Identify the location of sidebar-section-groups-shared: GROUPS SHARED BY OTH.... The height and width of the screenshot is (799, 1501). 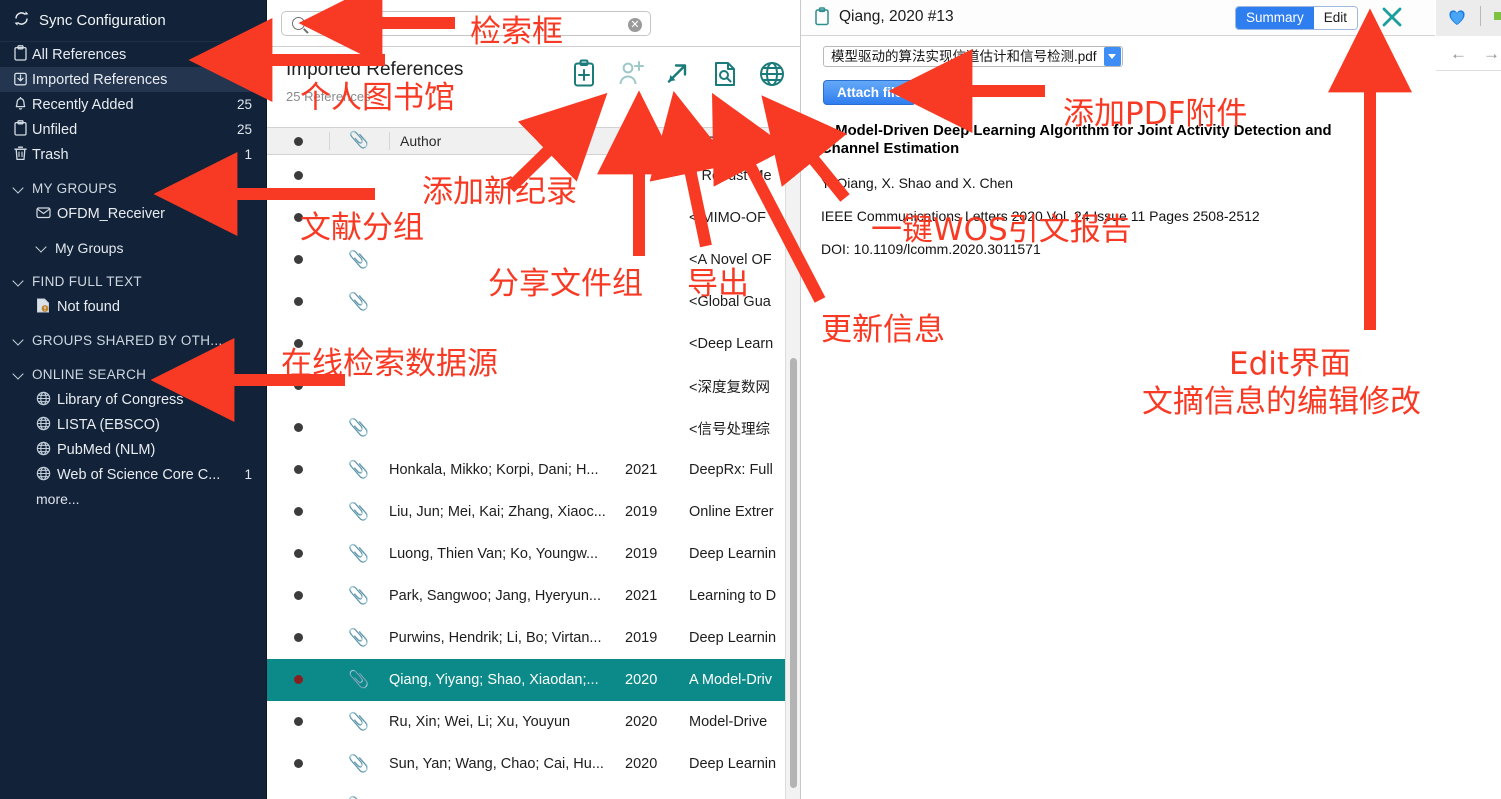
(133, 340).